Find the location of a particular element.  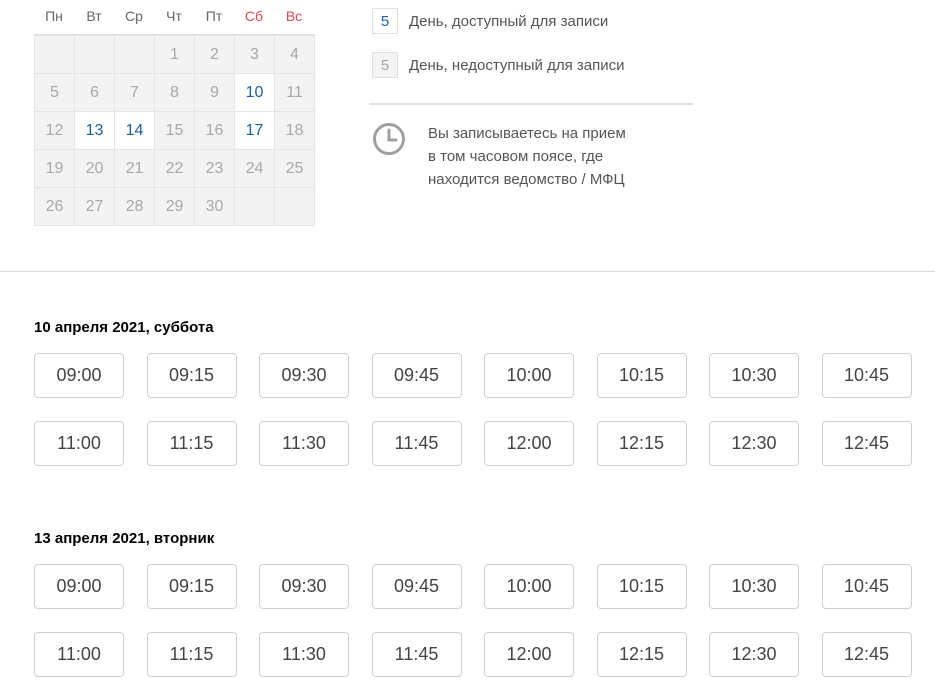

calendar-day: 7 is located at coordinates (135, 93).